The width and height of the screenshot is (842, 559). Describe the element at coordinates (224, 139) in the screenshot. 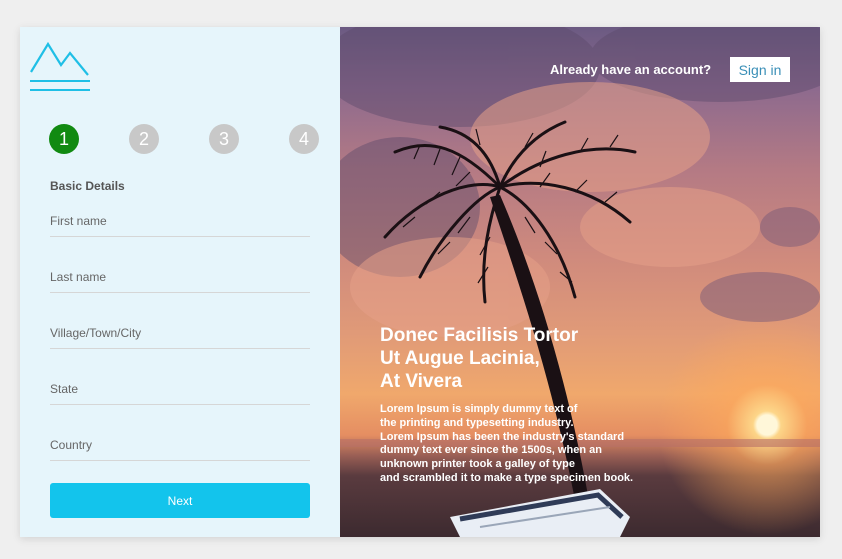

I see `step-3: 3` at that location.